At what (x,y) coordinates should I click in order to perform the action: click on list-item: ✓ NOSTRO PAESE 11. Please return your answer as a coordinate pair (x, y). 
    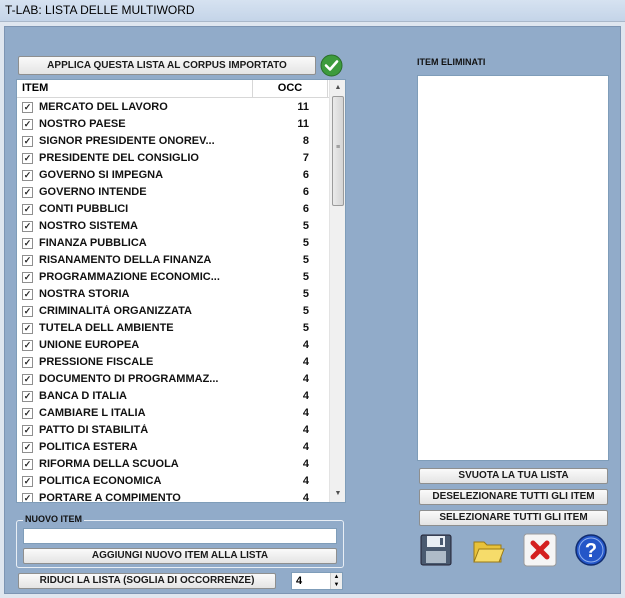
    Looking at the image, I should click on (172, 124).